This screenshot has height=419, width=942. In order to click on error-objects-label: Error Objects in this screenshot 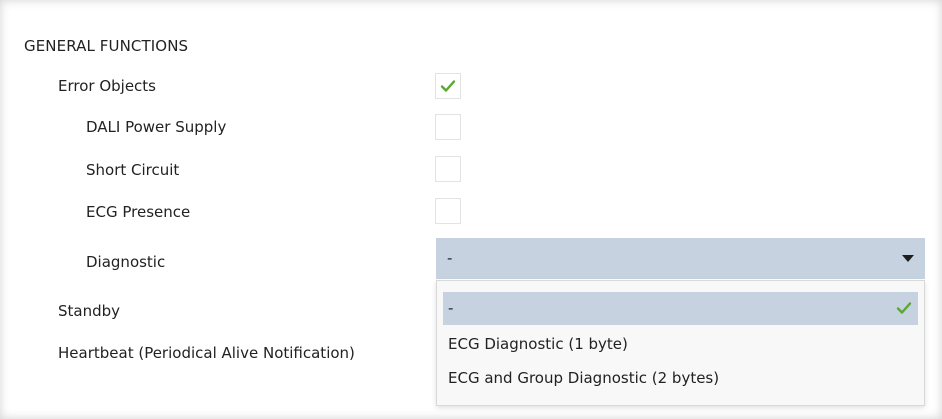, I will do `click(107, 86)`.